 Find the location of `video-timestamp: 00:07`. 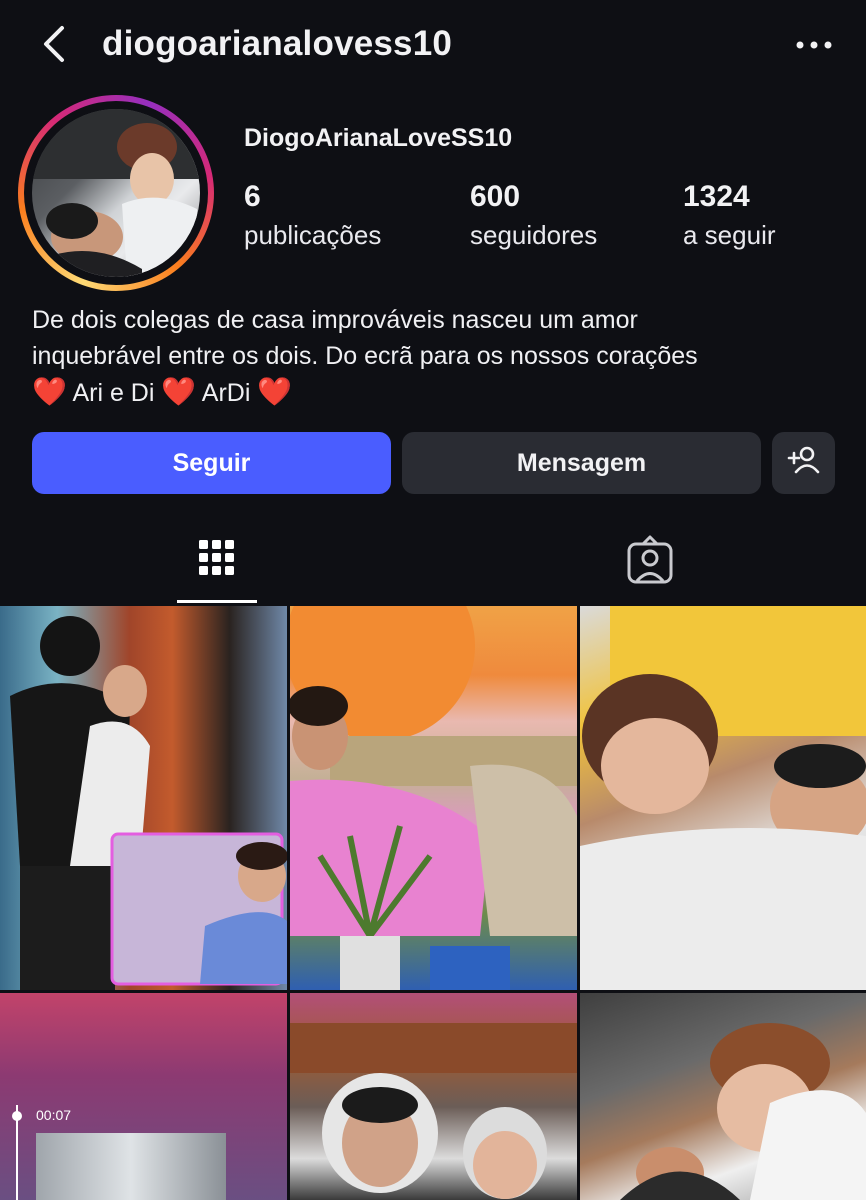

video-timestamp: 00:07 is located at coordinates (54, 1115).